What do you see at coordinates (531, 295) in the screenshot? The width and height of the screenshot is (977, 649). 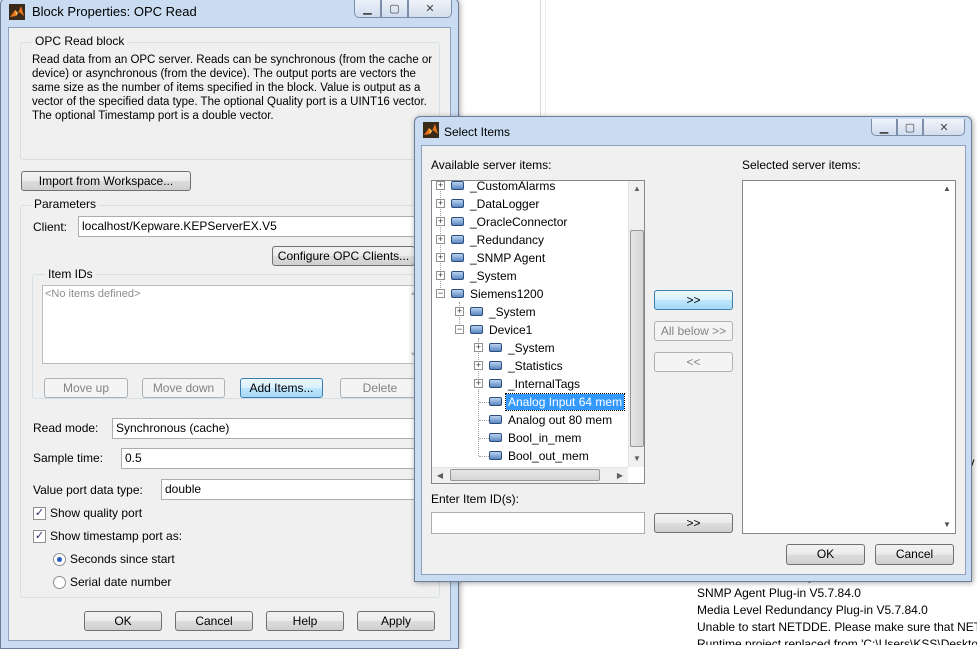 I see `tree-item: − Siemens1200` at bounding box center [531, 295].